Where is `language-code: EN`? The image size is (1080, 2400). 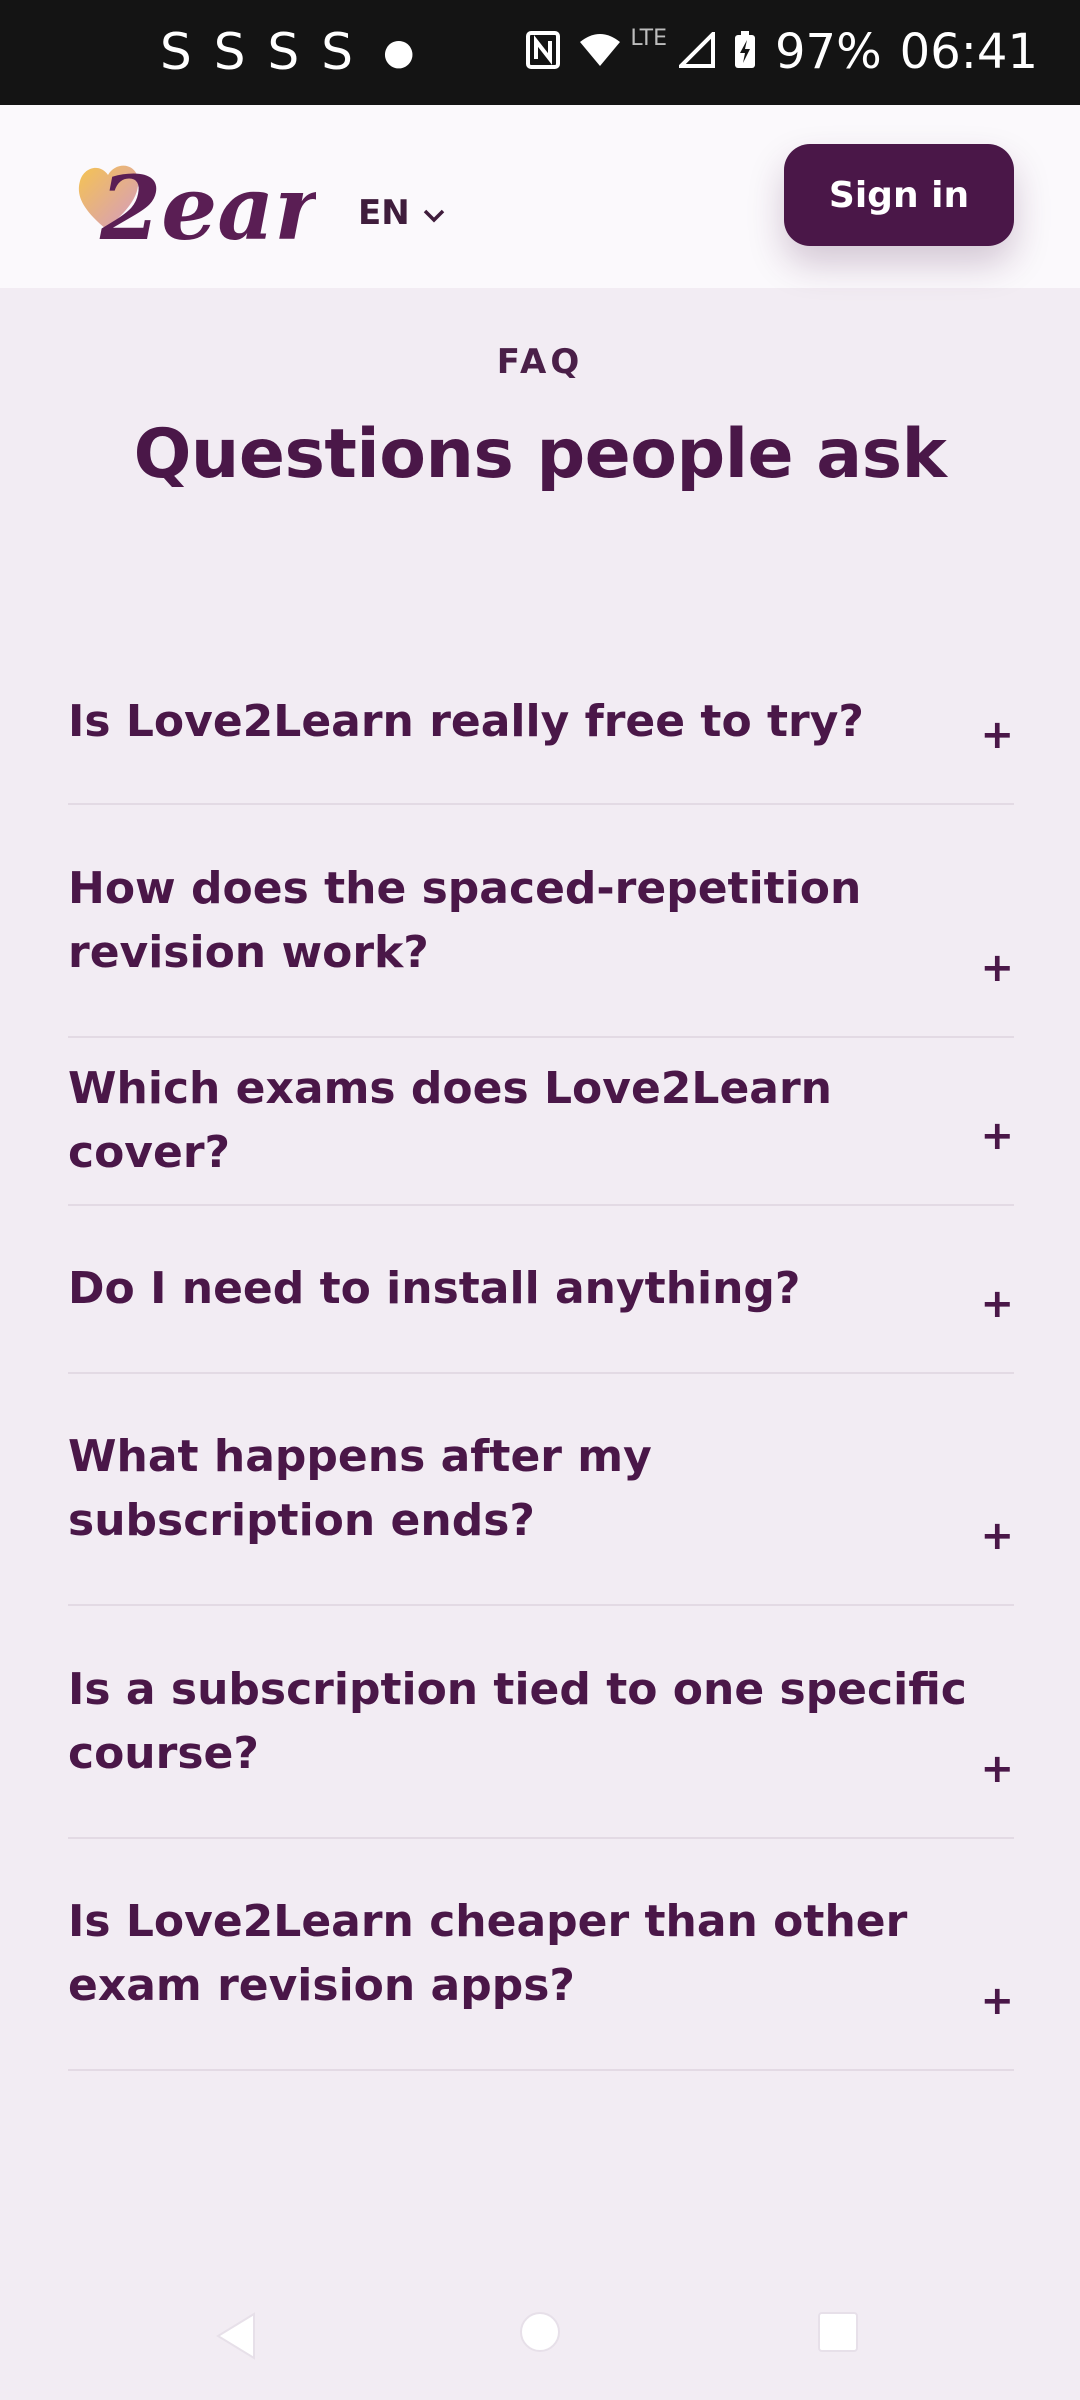
language-code: EN is located at coordinates (384, 213).